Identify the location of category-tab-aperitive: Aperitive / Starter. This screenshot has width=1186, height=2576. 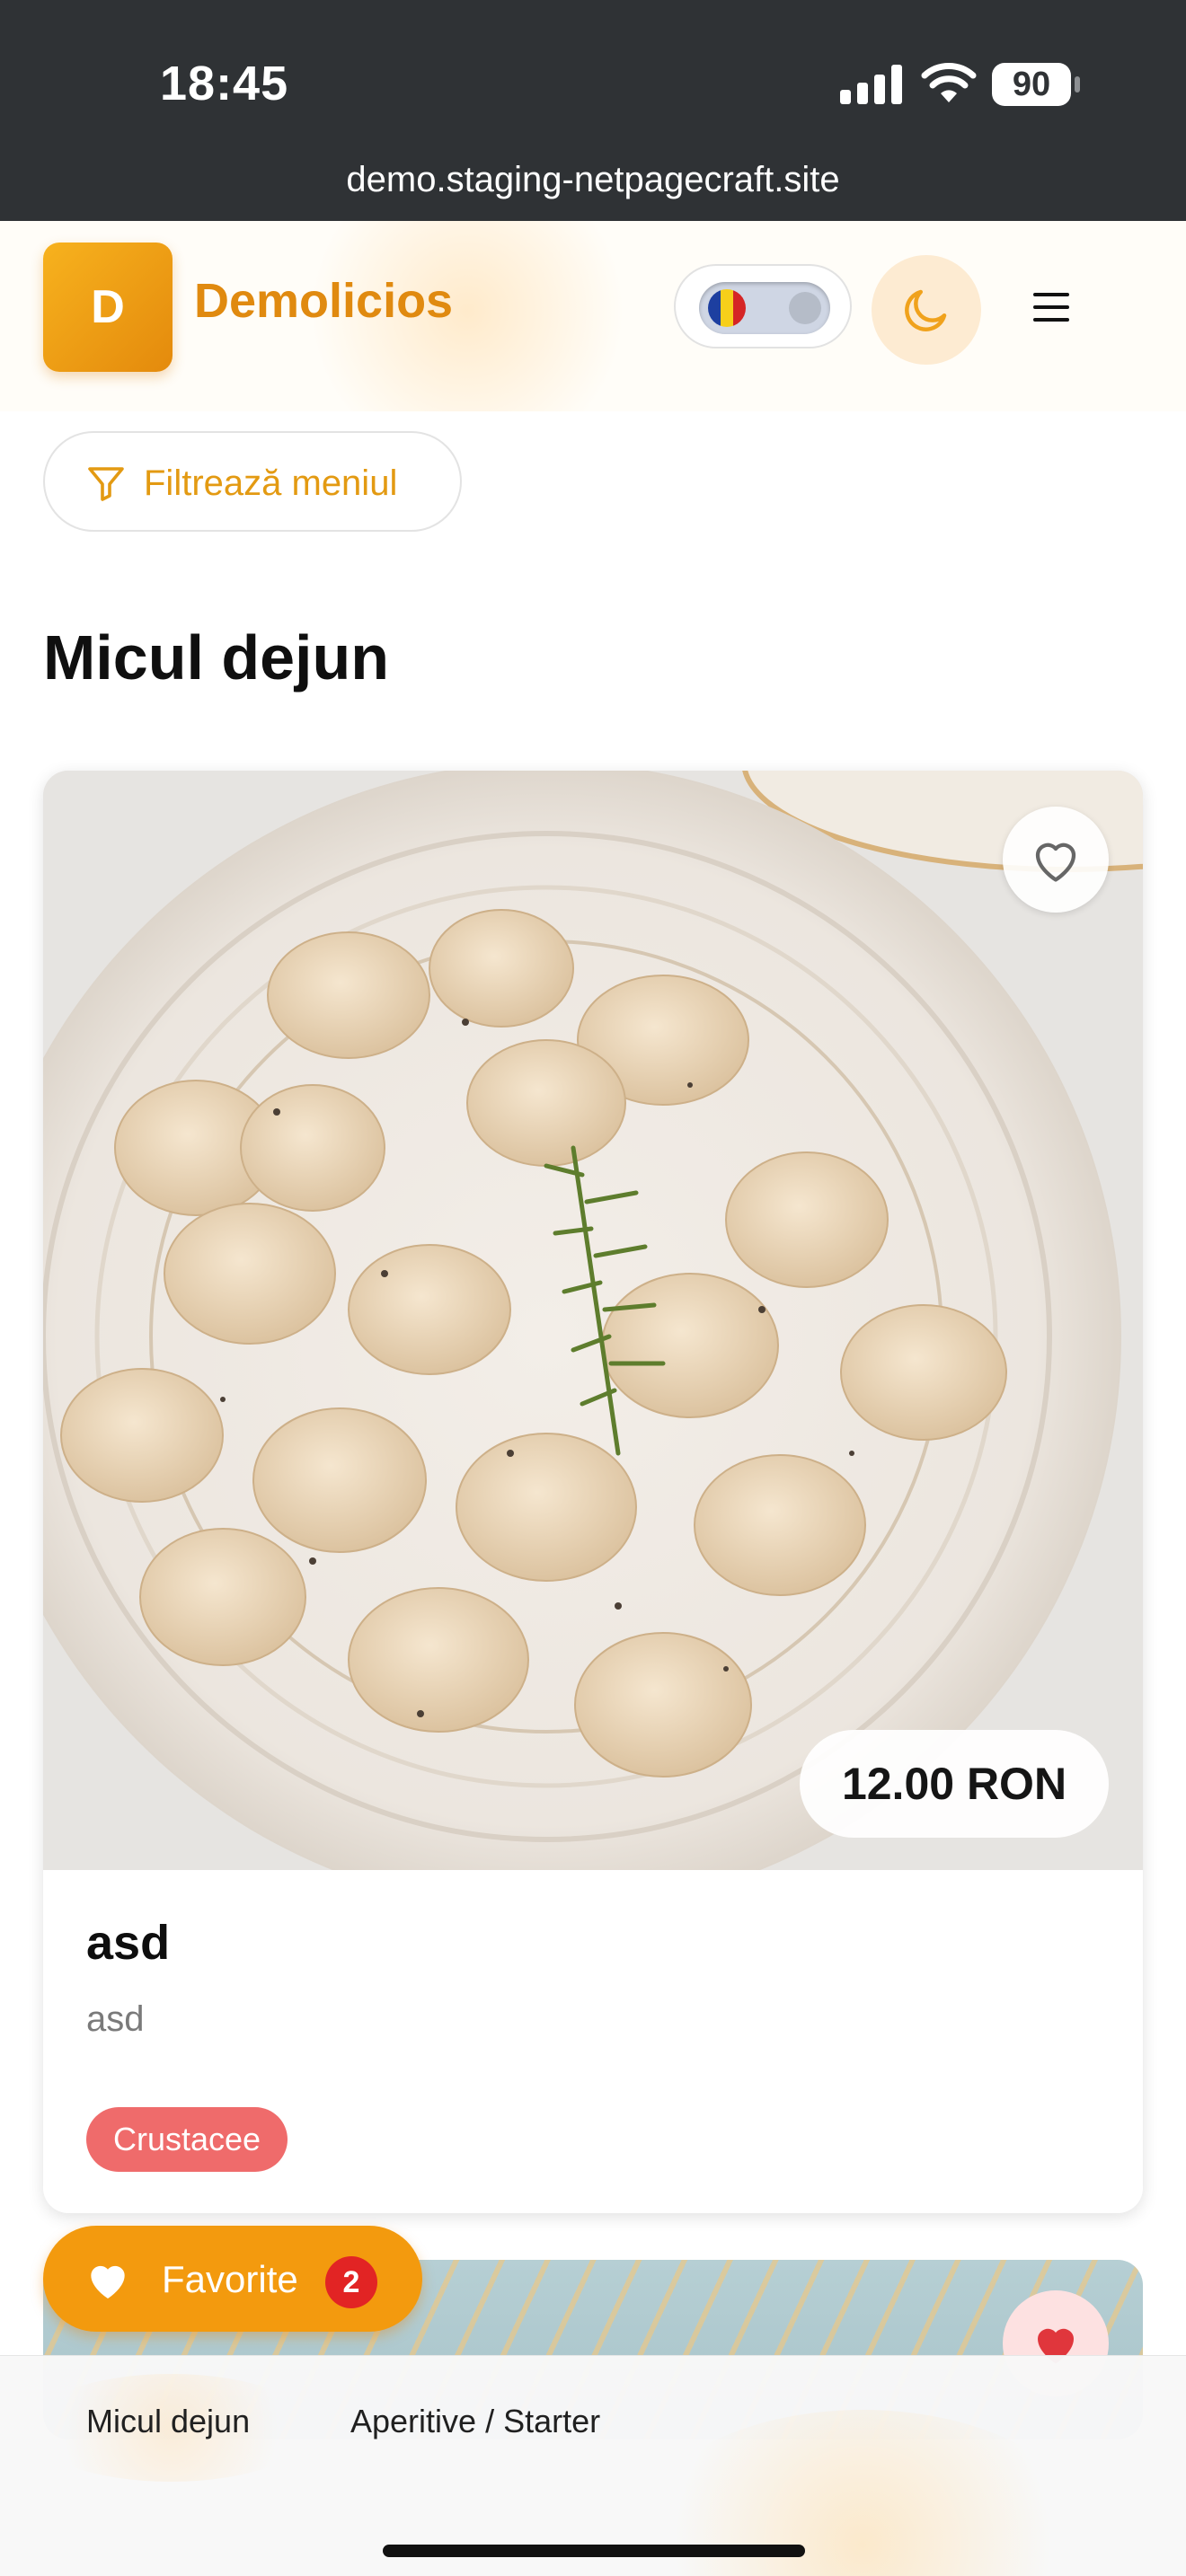
(475, 2421).